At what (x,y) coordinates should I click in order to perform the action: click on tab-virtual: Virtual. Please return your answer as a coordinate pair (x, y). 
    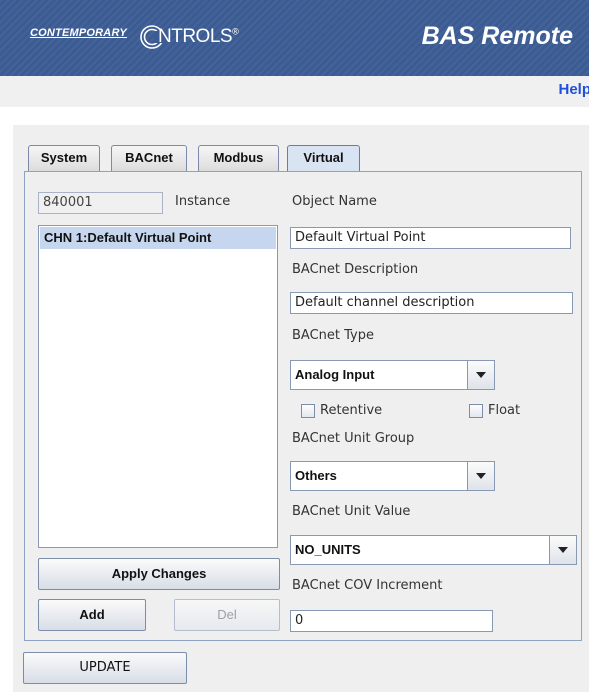
    Looking at the image, I should click on (323, 158).